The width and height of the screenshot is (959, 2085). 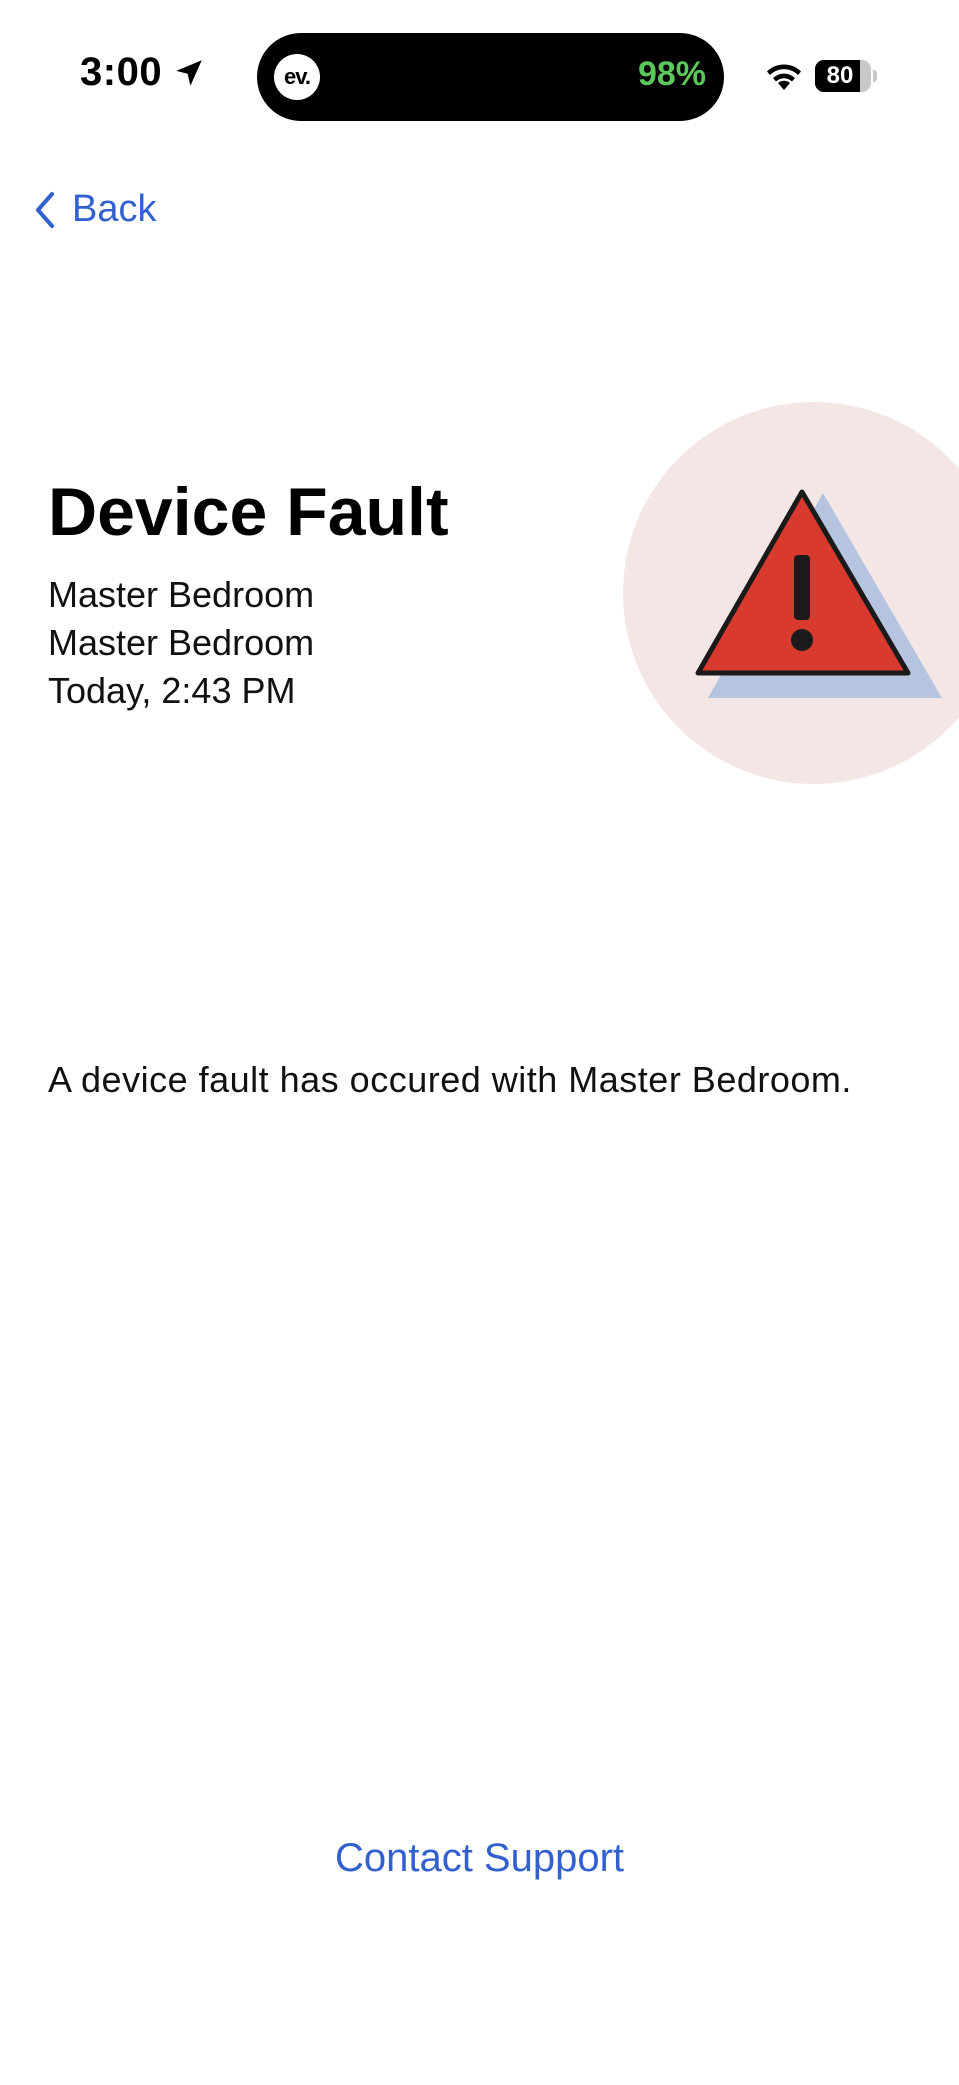 What do you see at coordinates (181, 642) in the screenshot?
I see `room-name: Master Bedroom` at bounding box center [181, 642].